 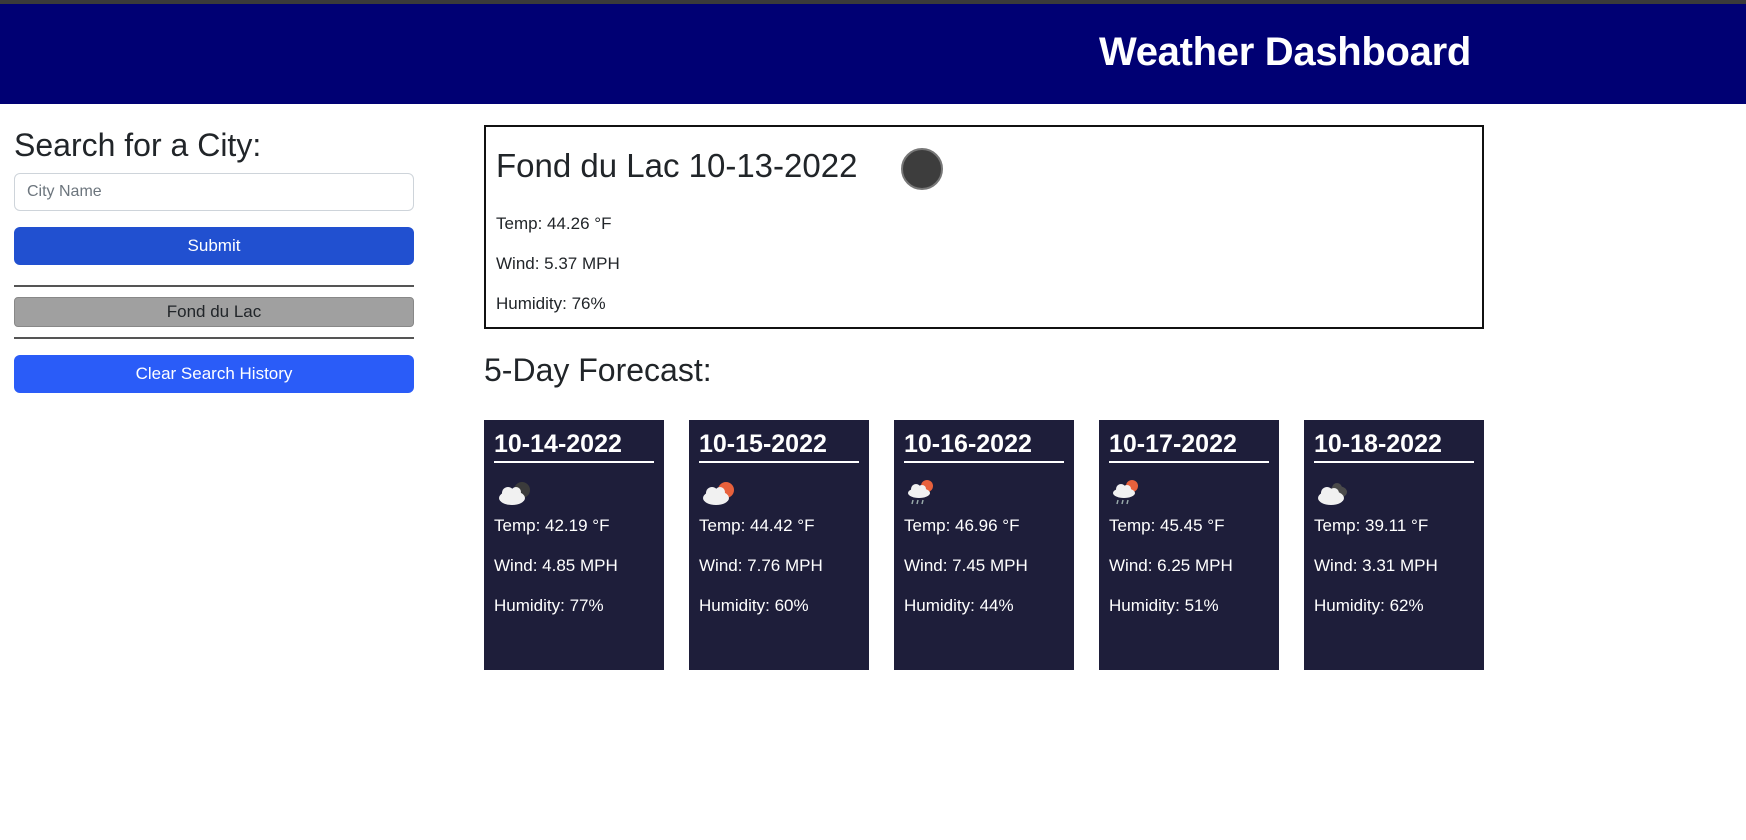 I want to click on city-search-input, so click(x=214, y=192).